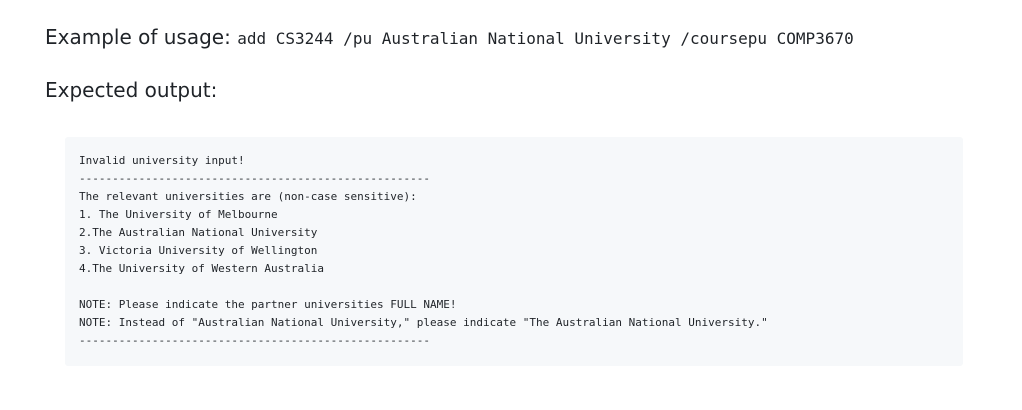  Describe the element at coordinates (162, 160) in the screenshot. I see `output-line-invalid: Invalid university input!` at that location.